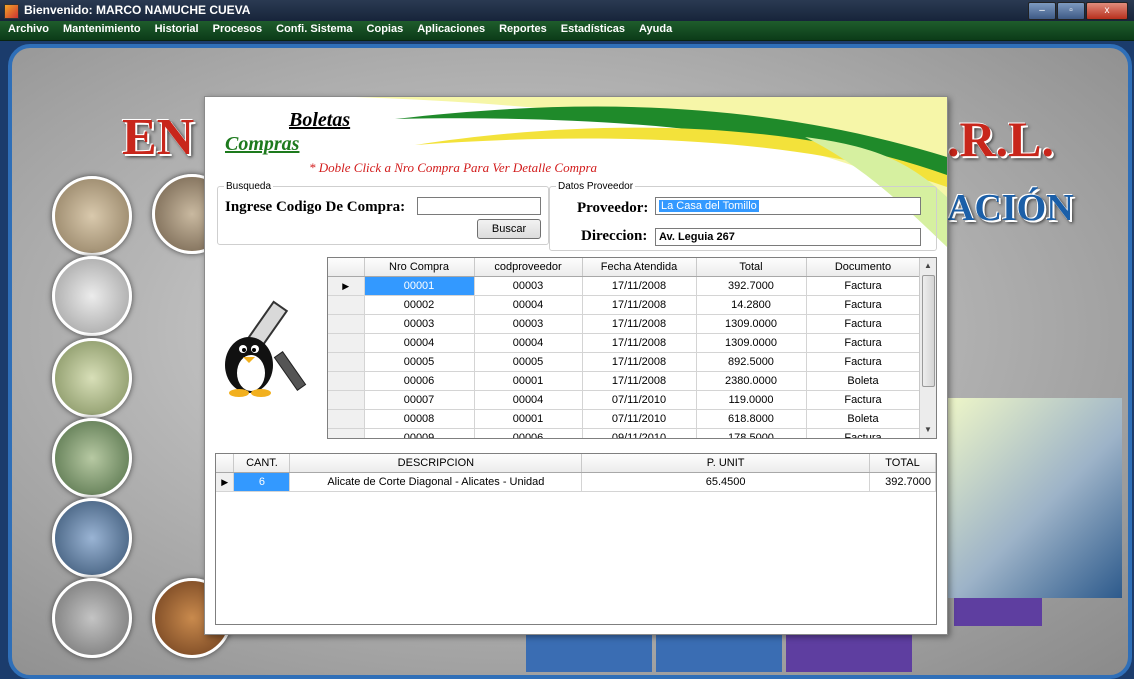 The height and width of the screenshot is (679, 1134). Describe the element at coordinates (639, 433) in the screenshot. I see `compras-cell-fecha-atendida: 09/11/2010` at that location.